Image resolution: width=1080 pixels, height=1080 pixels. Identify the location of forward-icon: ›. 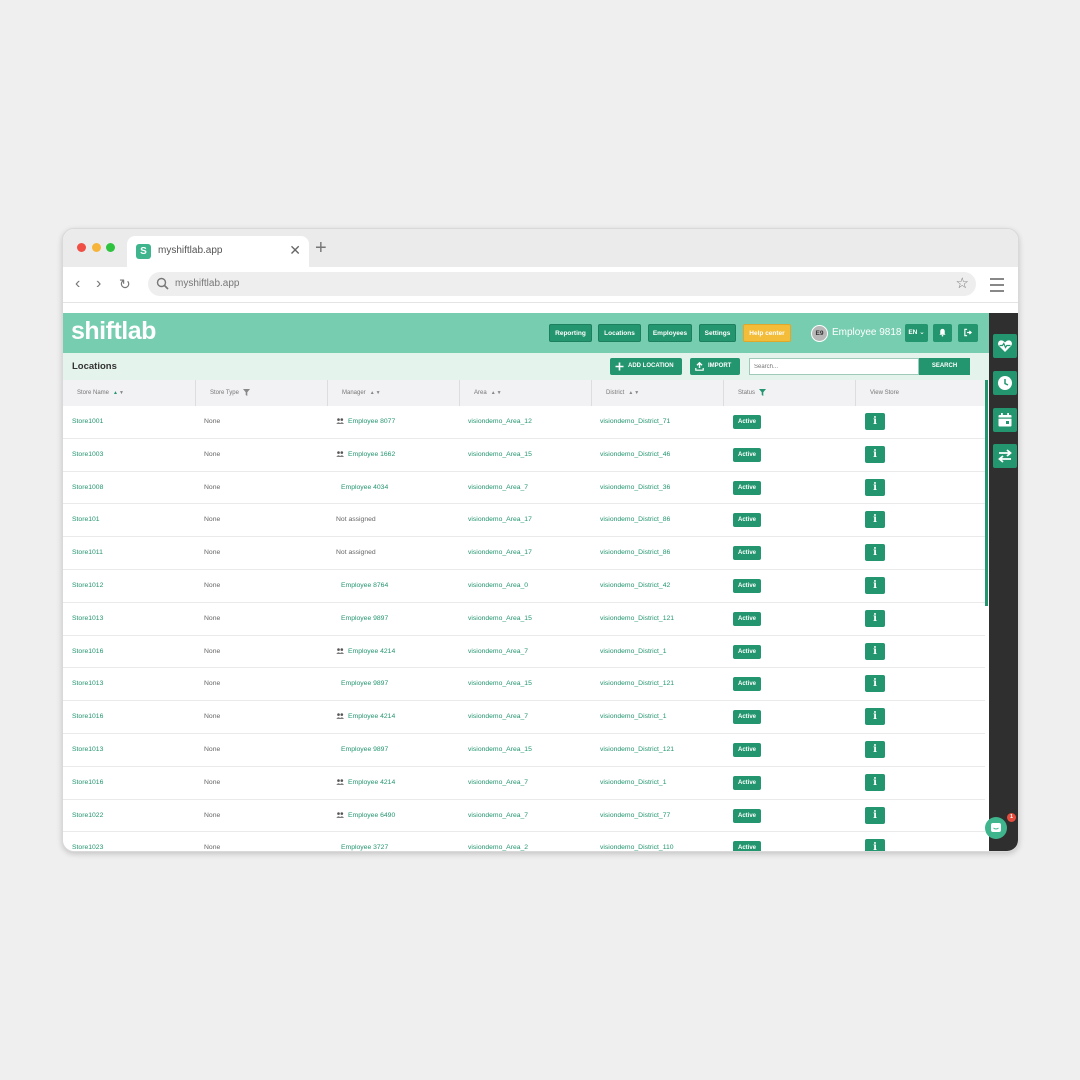
(98, 284).